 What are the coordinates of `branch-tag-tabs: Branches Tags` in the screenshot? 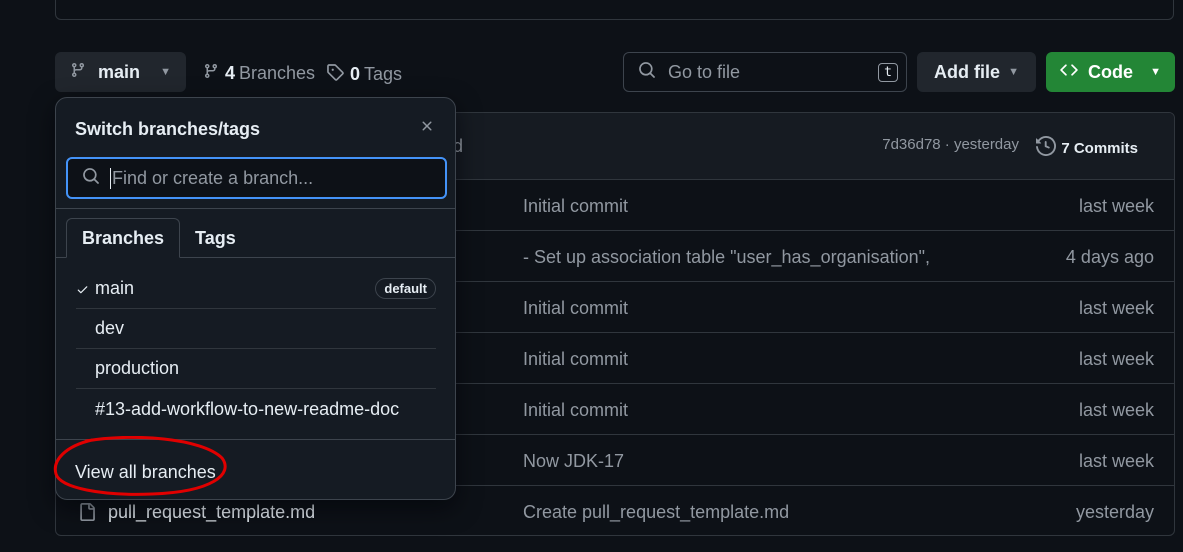 It's located at (158, 238).